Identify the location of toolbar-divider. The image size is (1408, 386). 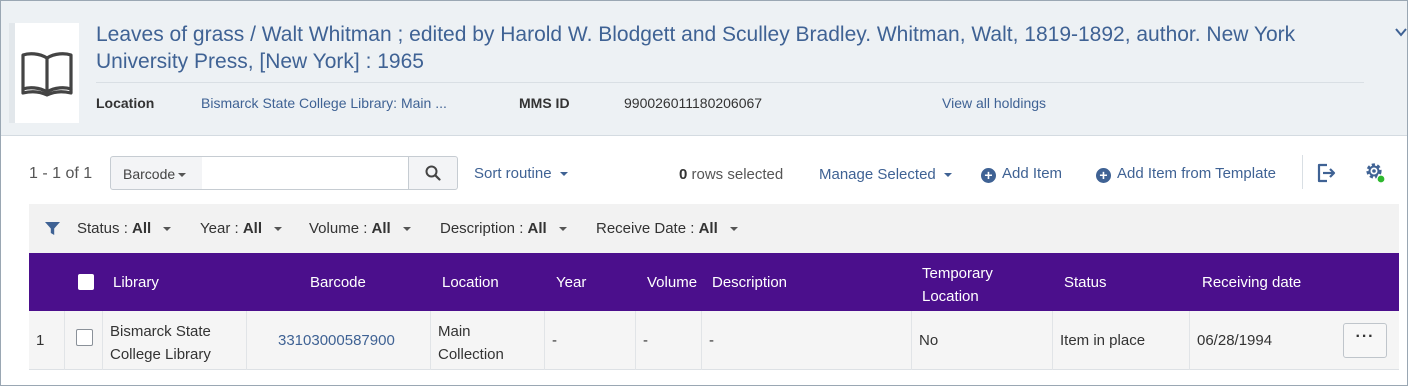
(1302, 172).